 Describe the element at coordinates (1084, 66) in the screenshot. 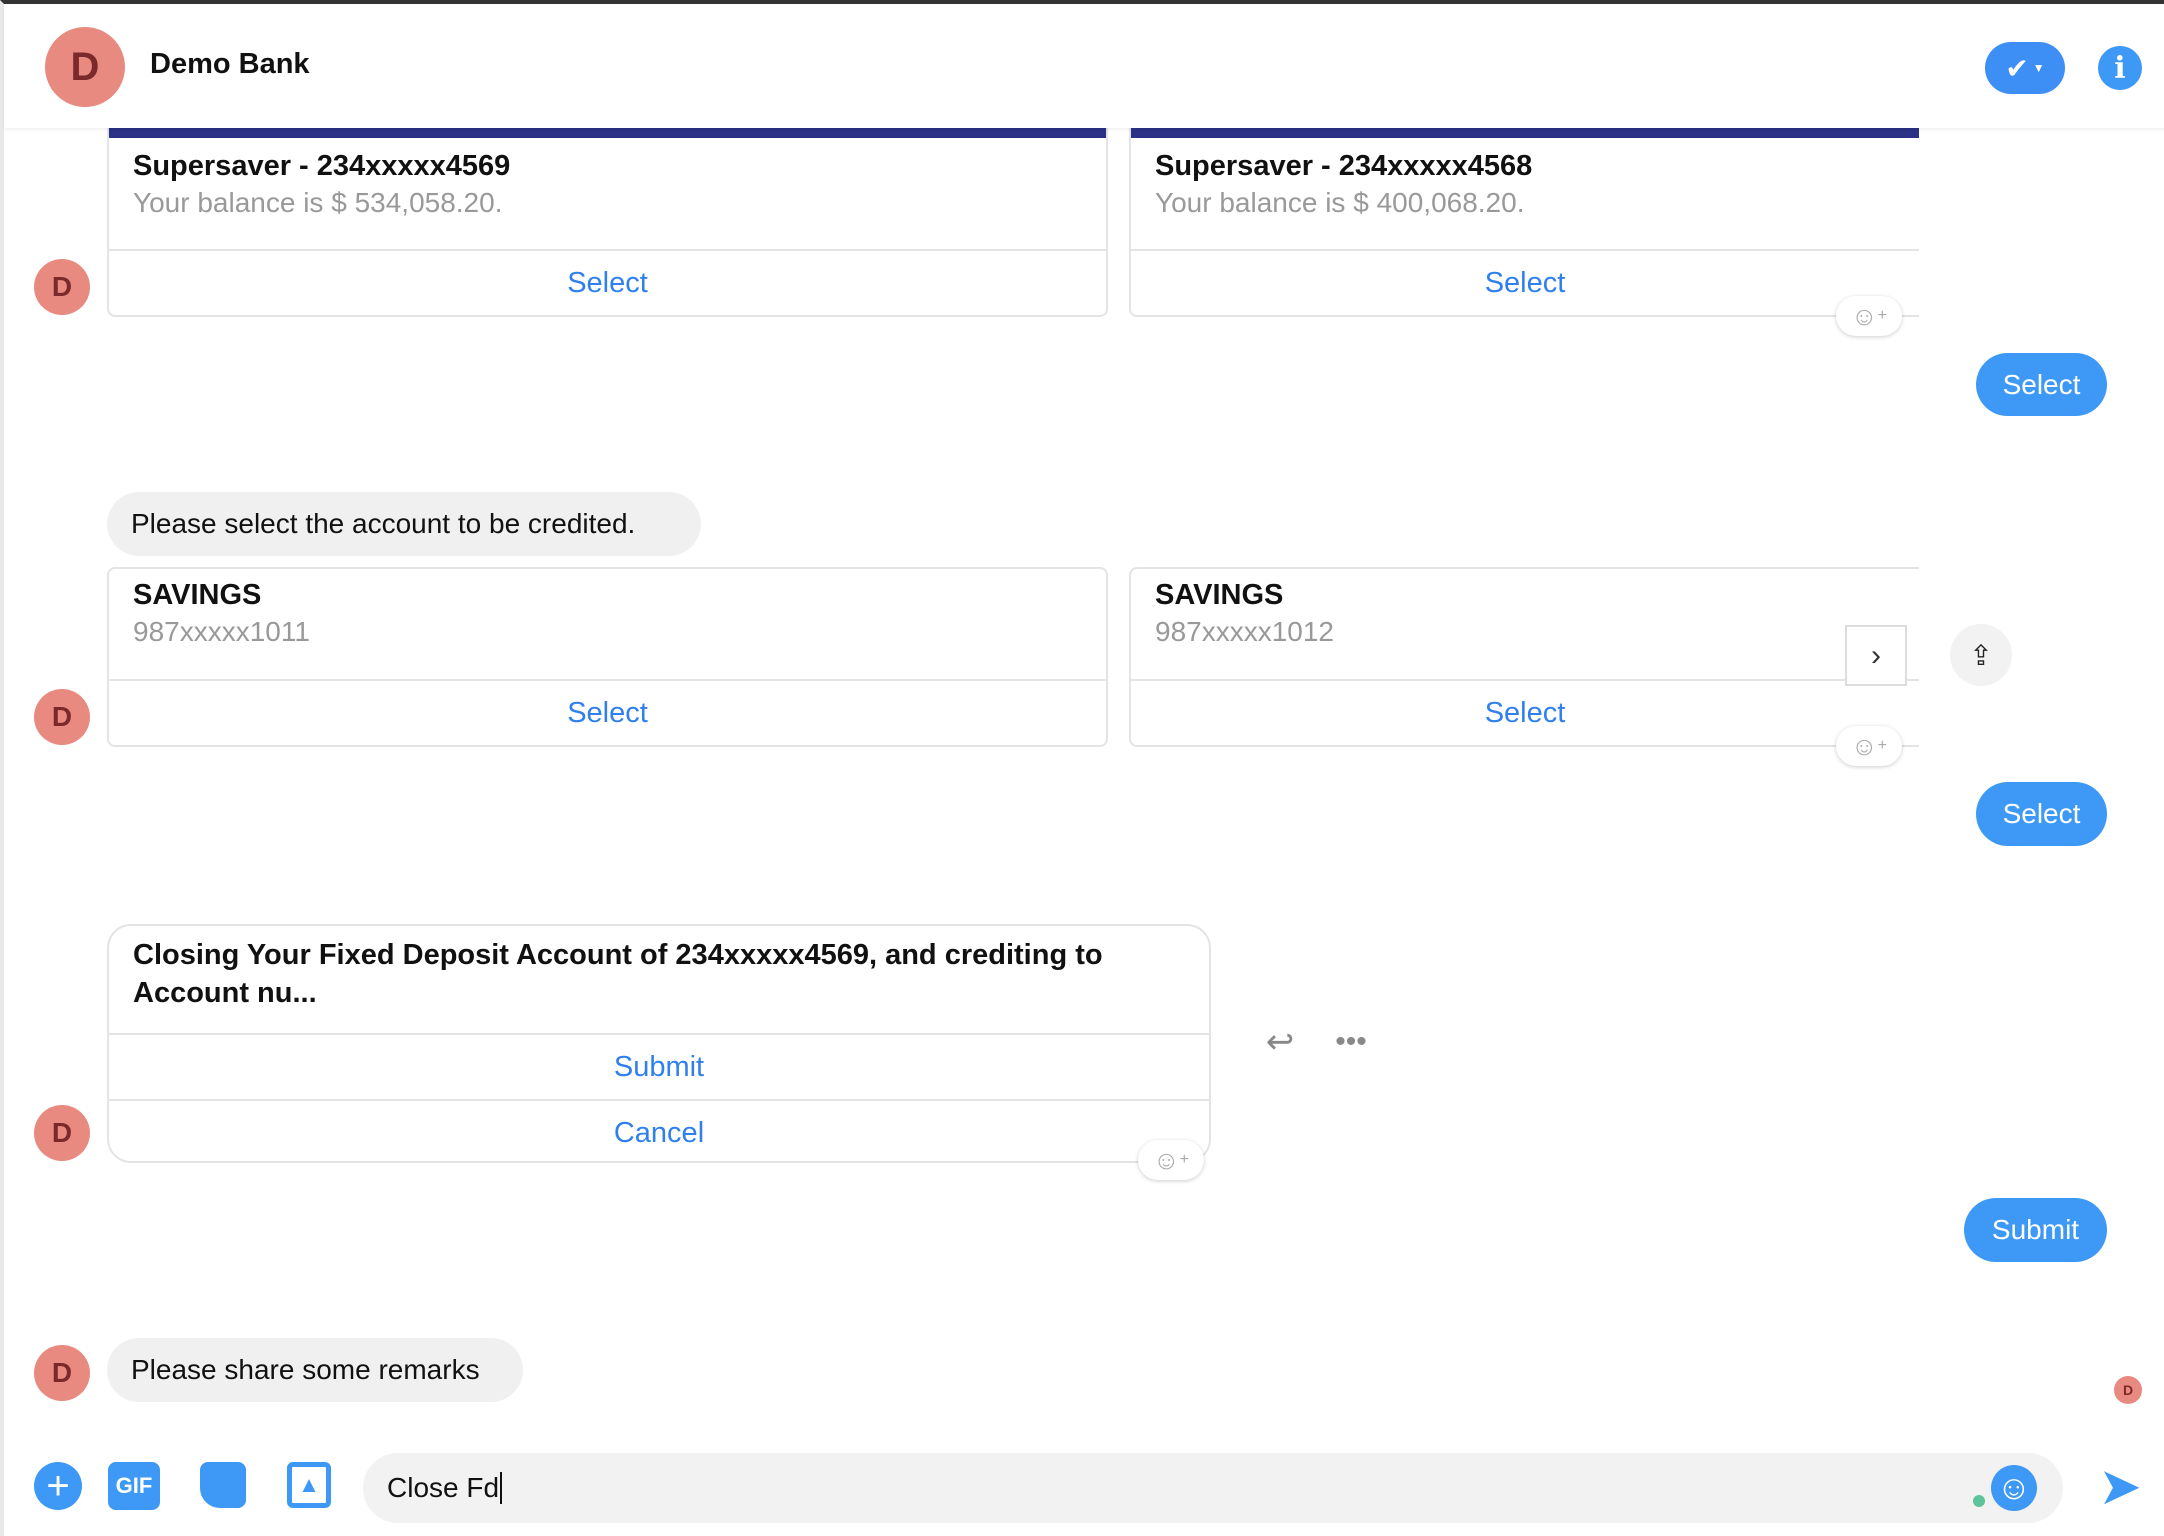

I see `chat-header: D Demo Bank ✔ ▼ i` at that location.